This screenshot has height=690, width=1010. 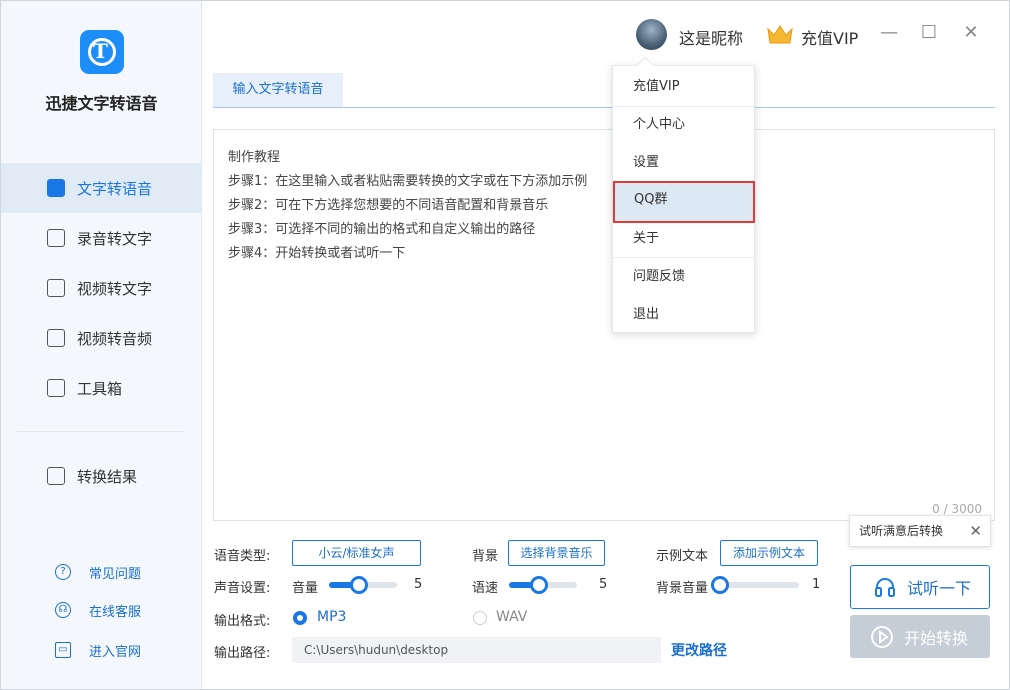 I want to click on char-counter: 0 / 3000, so click(x=957, y=509).